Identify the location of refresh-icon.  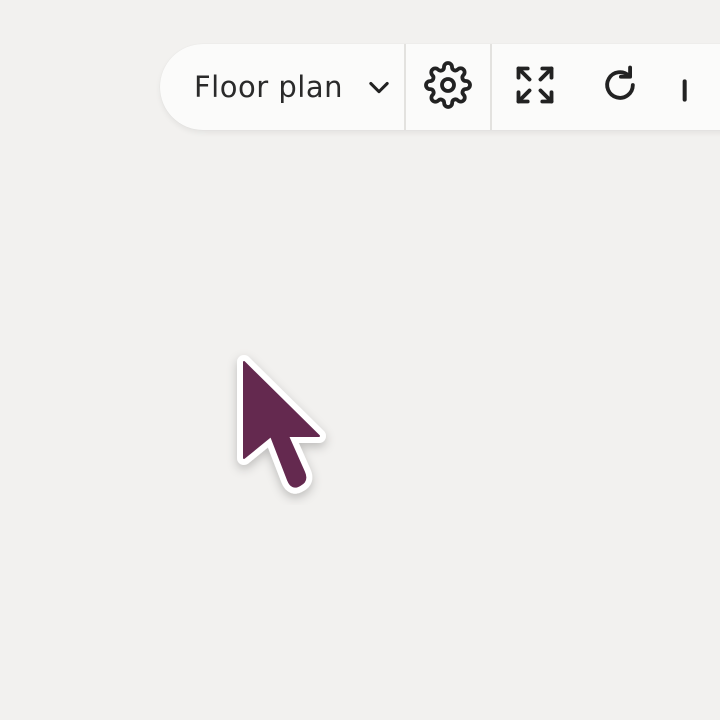
(620, 87).